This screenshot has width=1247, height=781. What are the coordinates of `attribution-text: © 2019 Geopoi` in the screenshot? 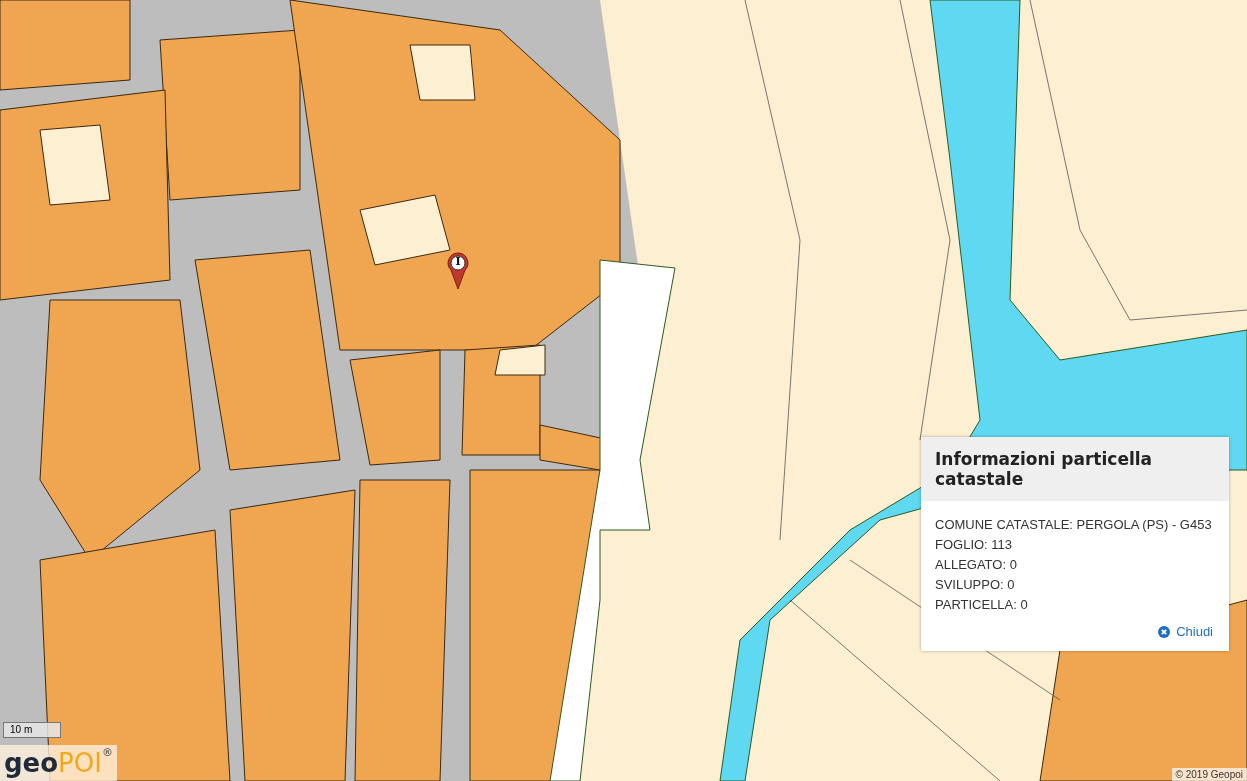 It's located at (1209, 774).